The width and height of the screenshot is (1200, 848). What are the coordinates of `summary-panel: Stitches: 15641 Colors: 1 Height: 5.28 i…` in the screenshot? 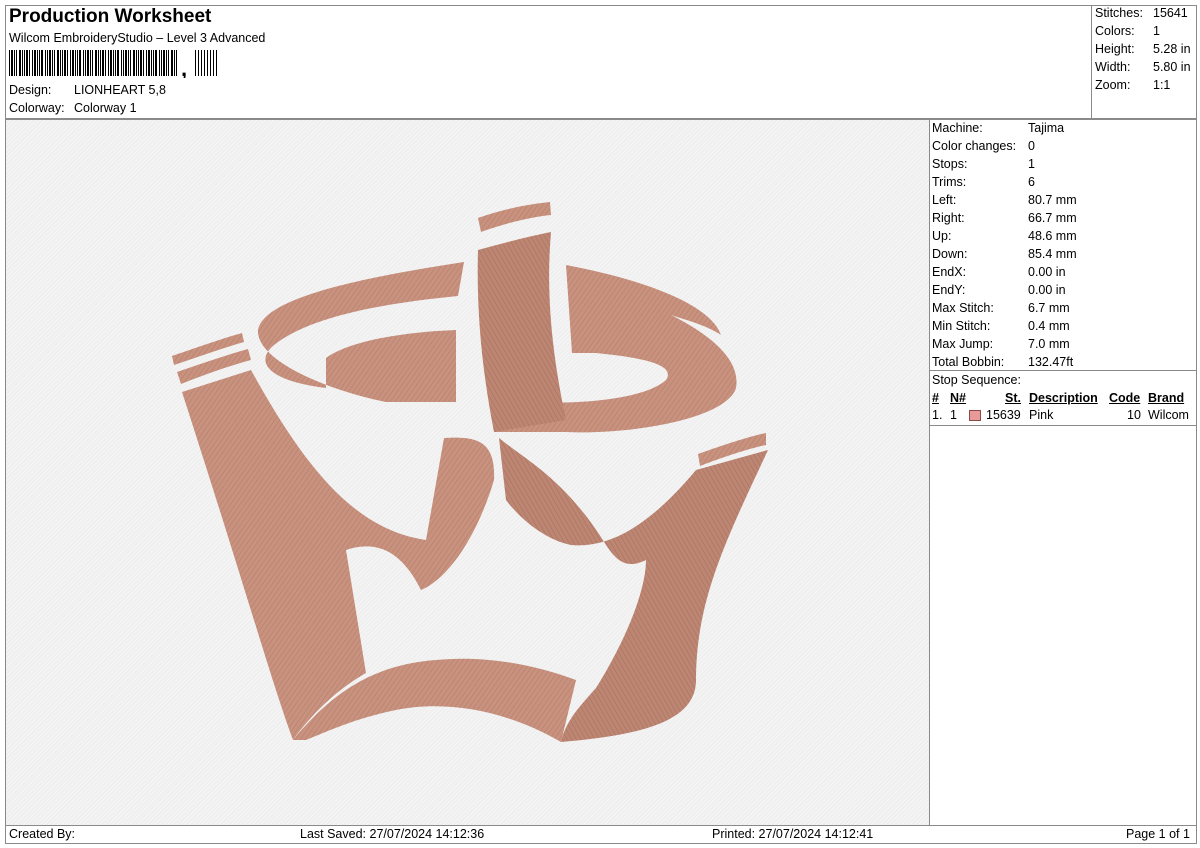 It's located at (1144, 62).